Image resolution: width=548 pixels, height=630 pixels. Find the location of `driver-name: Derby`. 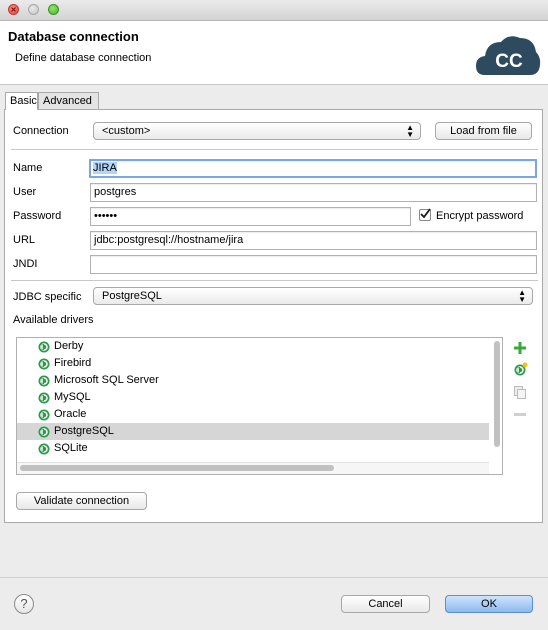

driver-name: Derby is located at coordinates (69, 346).